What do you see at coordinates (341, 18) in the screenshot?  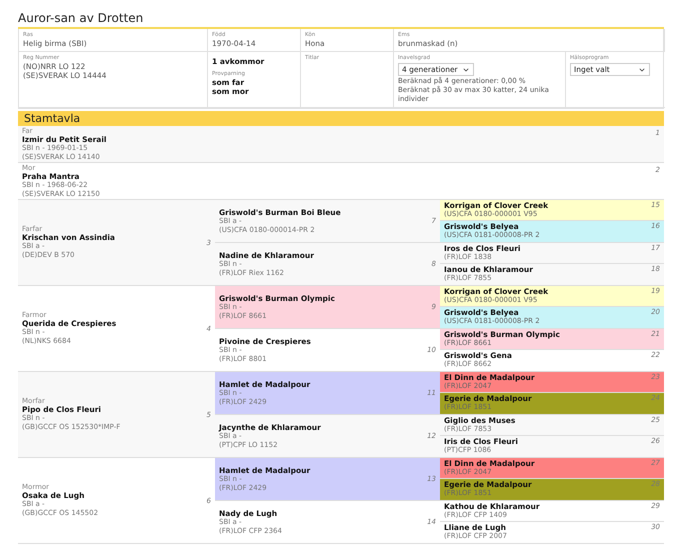 I see `page-title: Auror-san av Drotten` at bounding box center [341, 18].